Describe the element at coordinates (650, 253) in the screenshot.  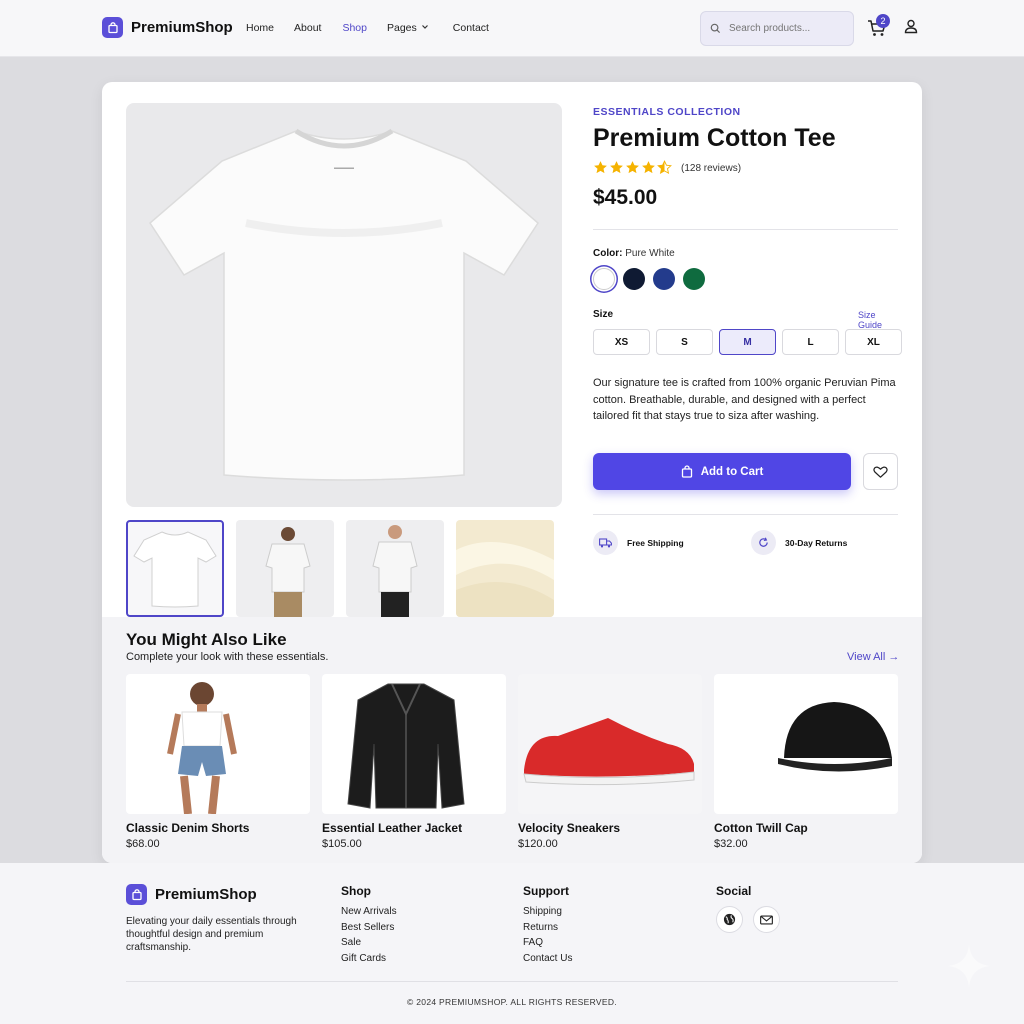
I see `color-value: Pure White` at that location.